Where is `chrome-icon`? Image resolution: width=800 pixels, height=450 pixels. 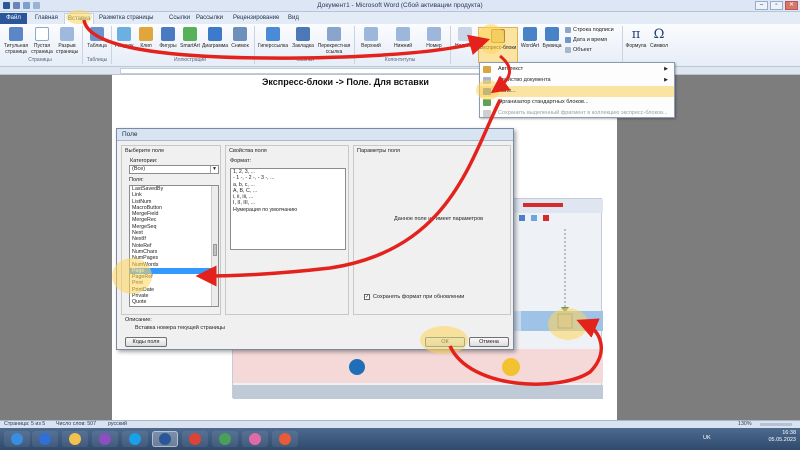 chrome-icon is located at coordinates (195, 439).